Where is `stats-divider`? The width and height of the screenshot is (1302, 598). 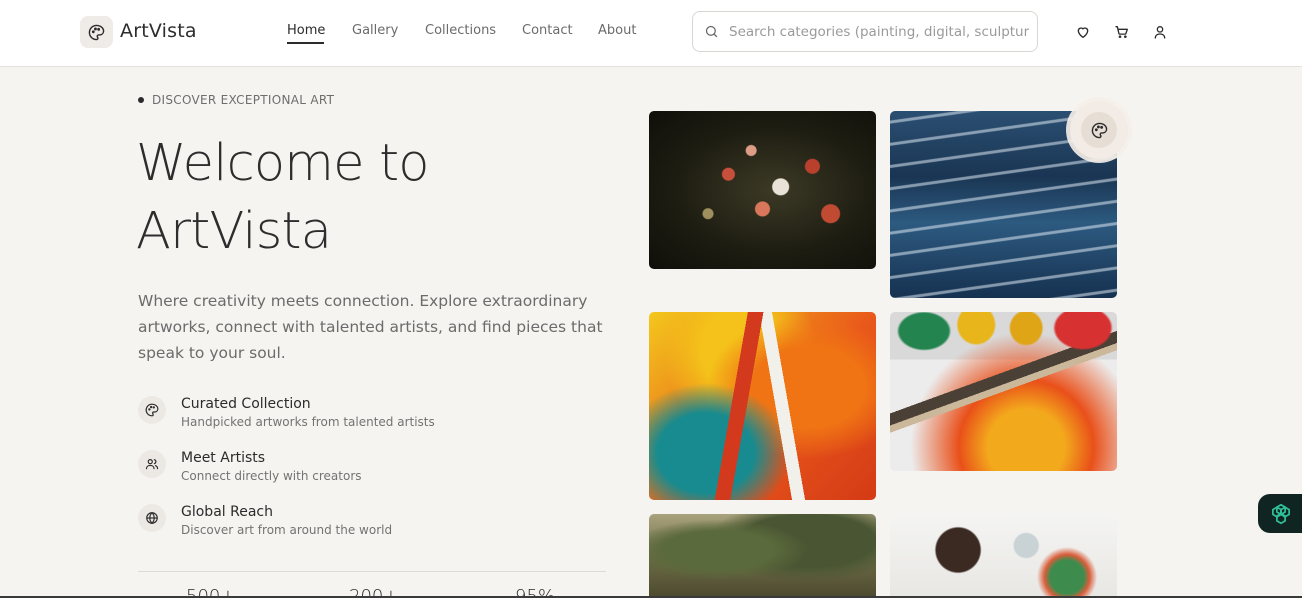 stats-divider is located at coordinates (372, 571).